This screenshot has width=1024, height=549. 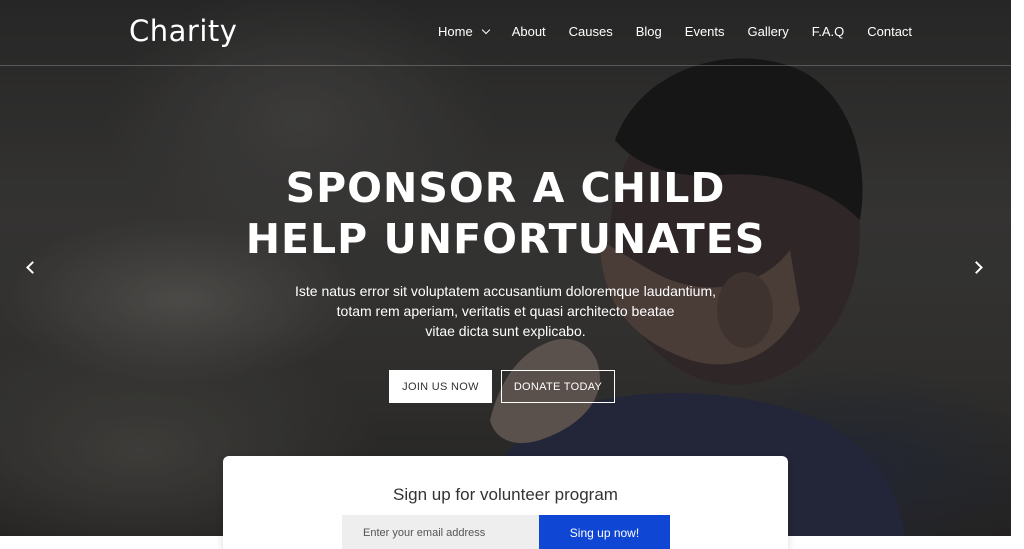 I want to click on hero-subtext-line3: vitae dicta sunt explicabo., so click(x=505, y=331).